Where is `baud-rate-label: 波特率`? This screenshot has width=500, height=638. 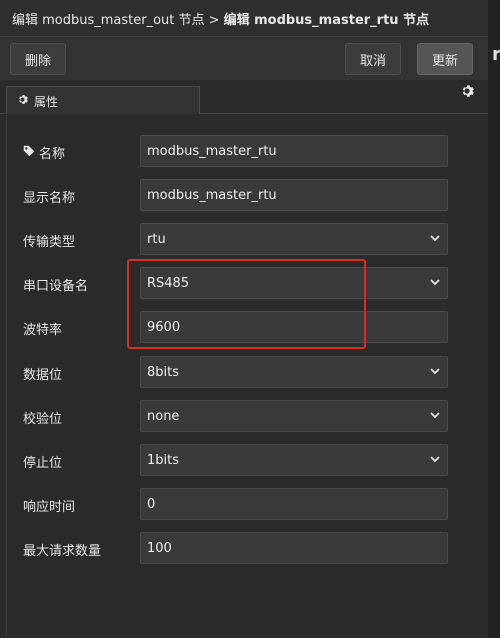 baud-rate-label: 波特率 is located at coordinates (43, 330).